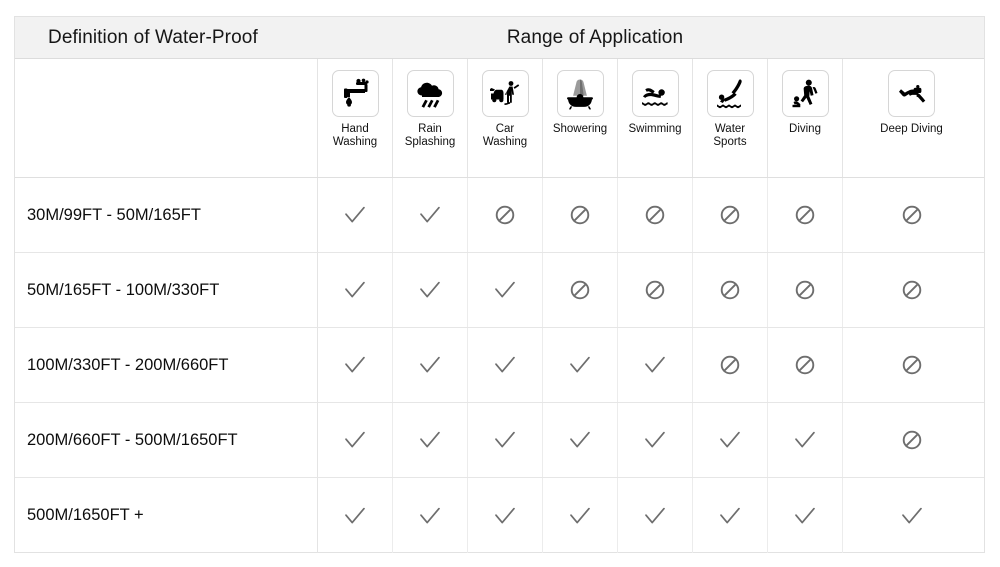 The image size is (1000, 567). I want to click on cell-r4-c2, so click(505, 515).